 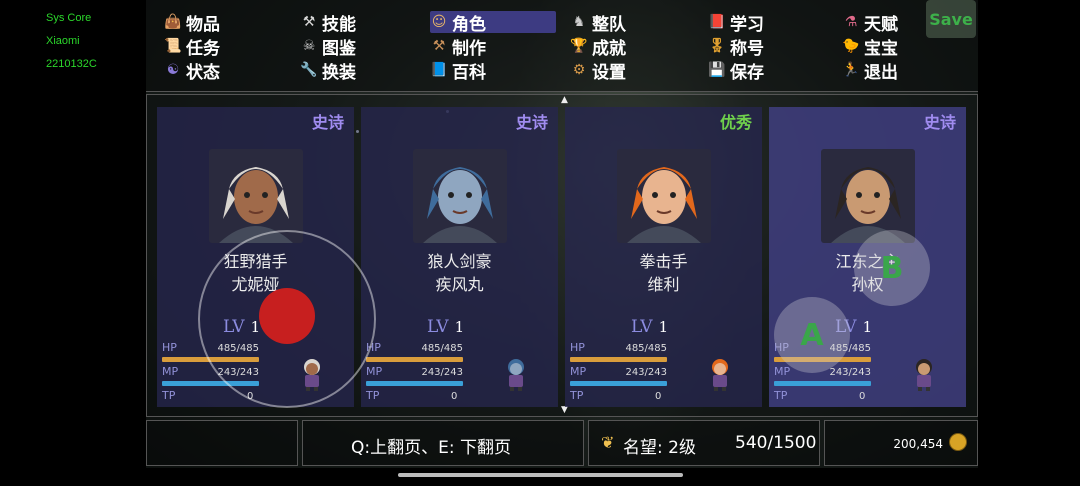 What do you see at coordinates (564, 100) in the screenshot?
I see `scroll-up-arrow: ▲` at bounding box center [564, 100].